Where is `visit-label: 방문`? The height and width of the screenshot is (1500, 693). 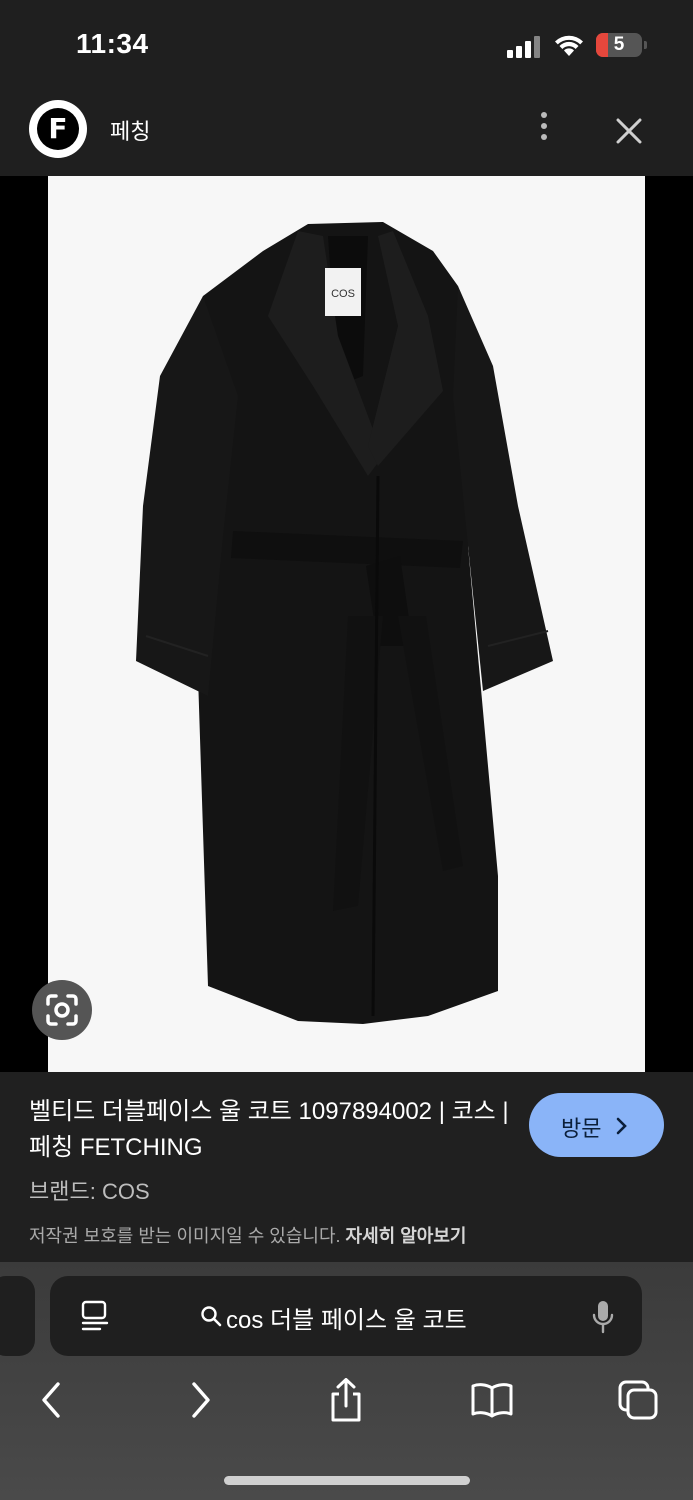
visit-label: 방문 is located at coordinates (581, 1128).